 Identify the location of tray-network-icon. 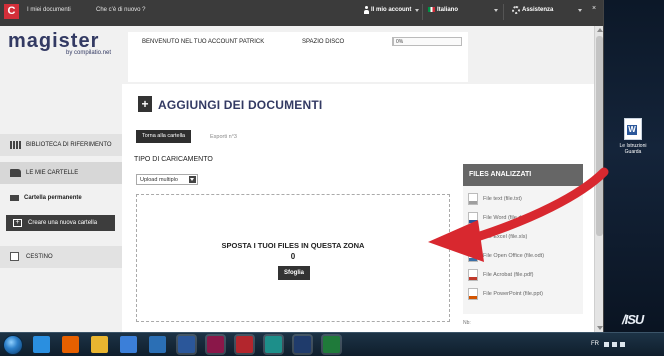
(614, 344).